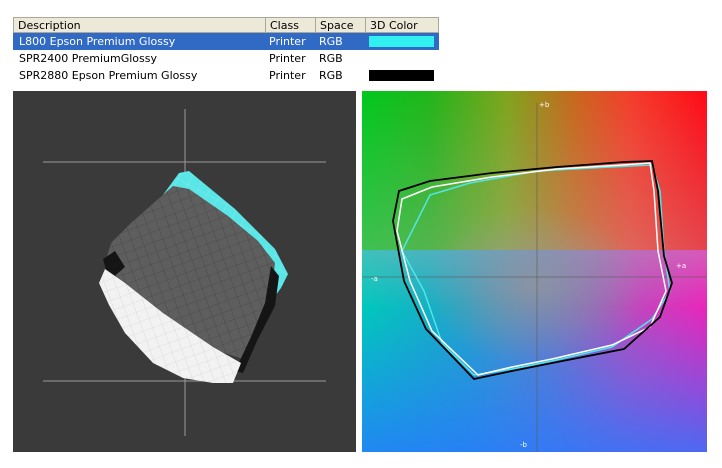  I want to click on description-cell: SPR2400 PremiumGlossy, so click(88, 58).